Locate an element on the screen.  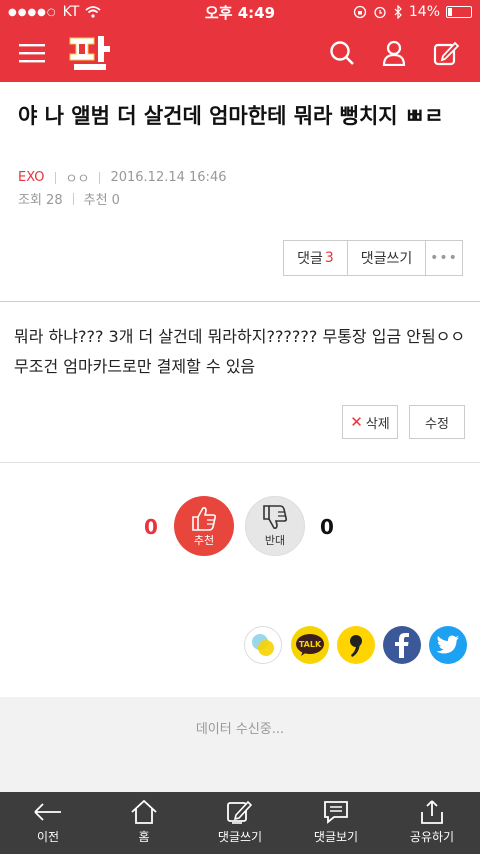
hamburger-icon is located at coordinates (32, 53).